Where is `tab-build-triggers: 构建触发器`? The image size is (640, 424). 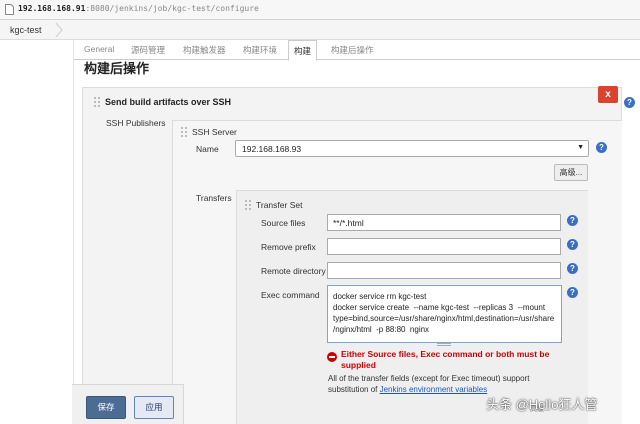 tab-build-triggers: 构建触发器 is located at coordinates (204, 50).